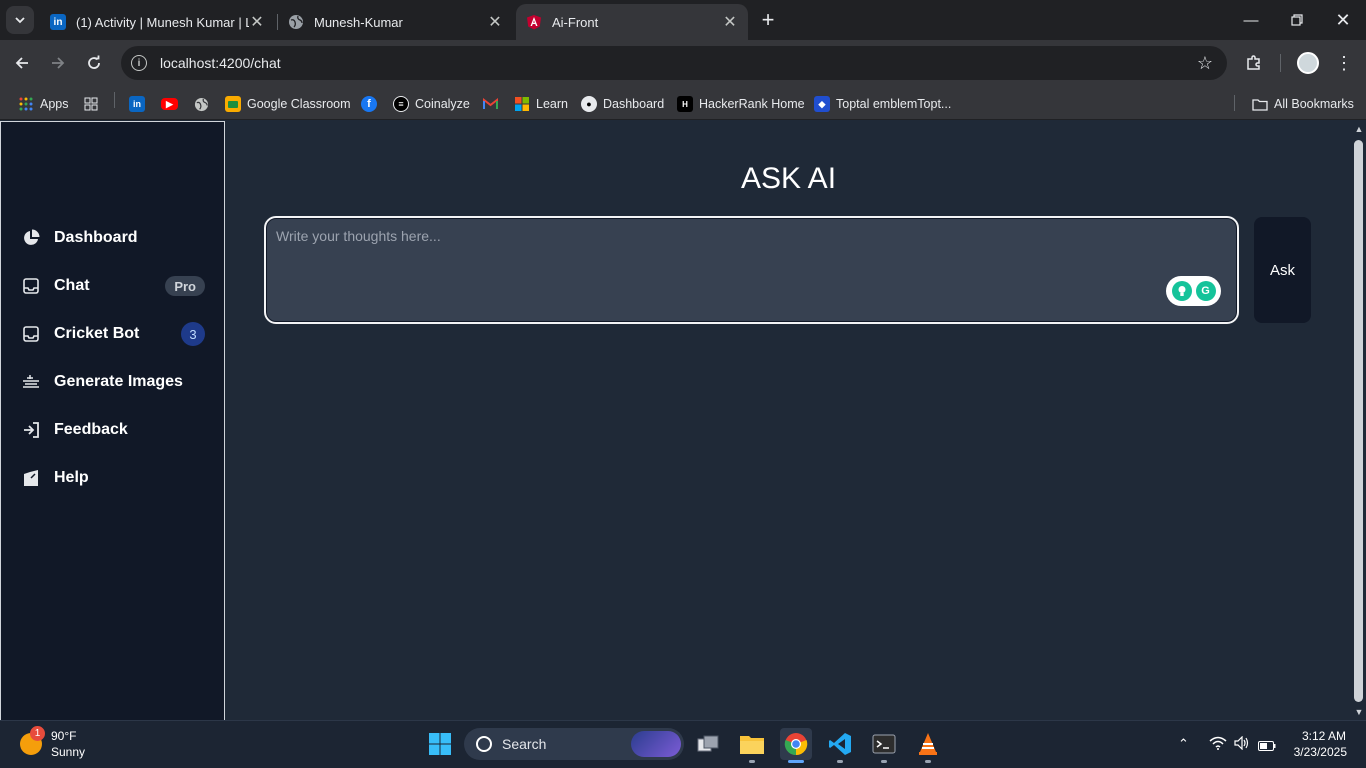 The width and height of the screenshot is (1366, 768). I want to click on restore-button, so click(1297, 20).